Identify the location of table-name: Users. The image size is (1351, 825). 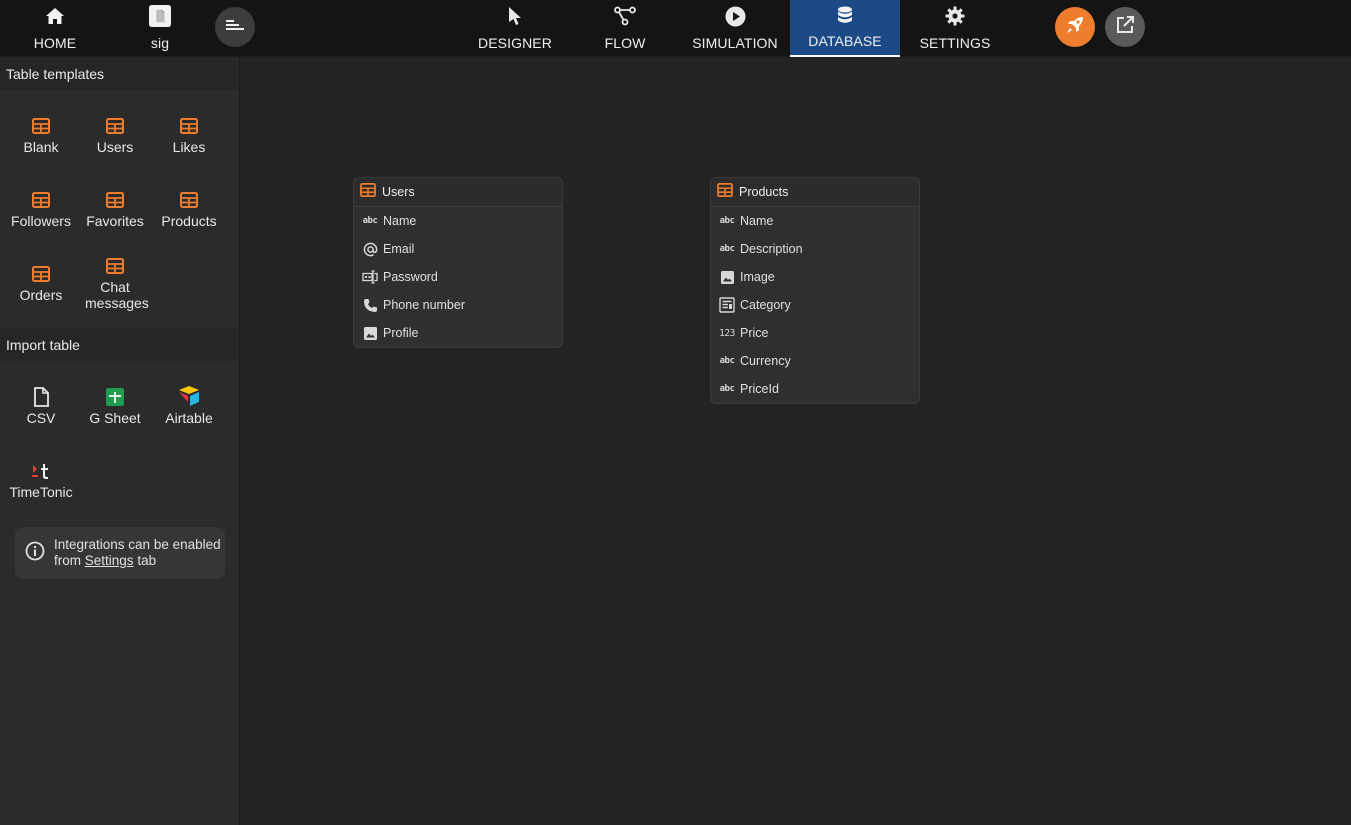
(398, 192).